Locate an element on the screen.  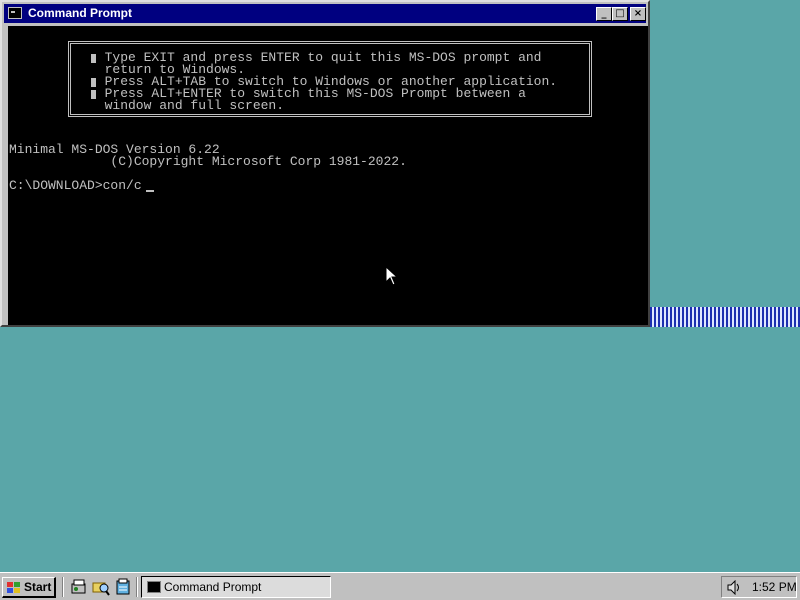
mouse-pointer-icon is located at coordinates (392, 276).